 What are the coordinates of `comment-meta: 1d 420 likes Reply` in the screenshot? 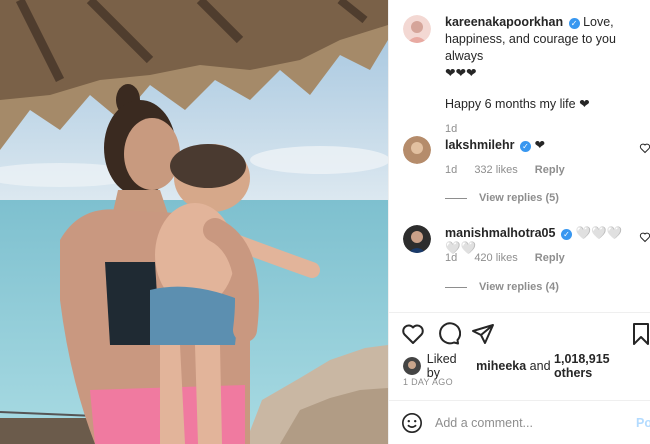 It's located at (512, 258).